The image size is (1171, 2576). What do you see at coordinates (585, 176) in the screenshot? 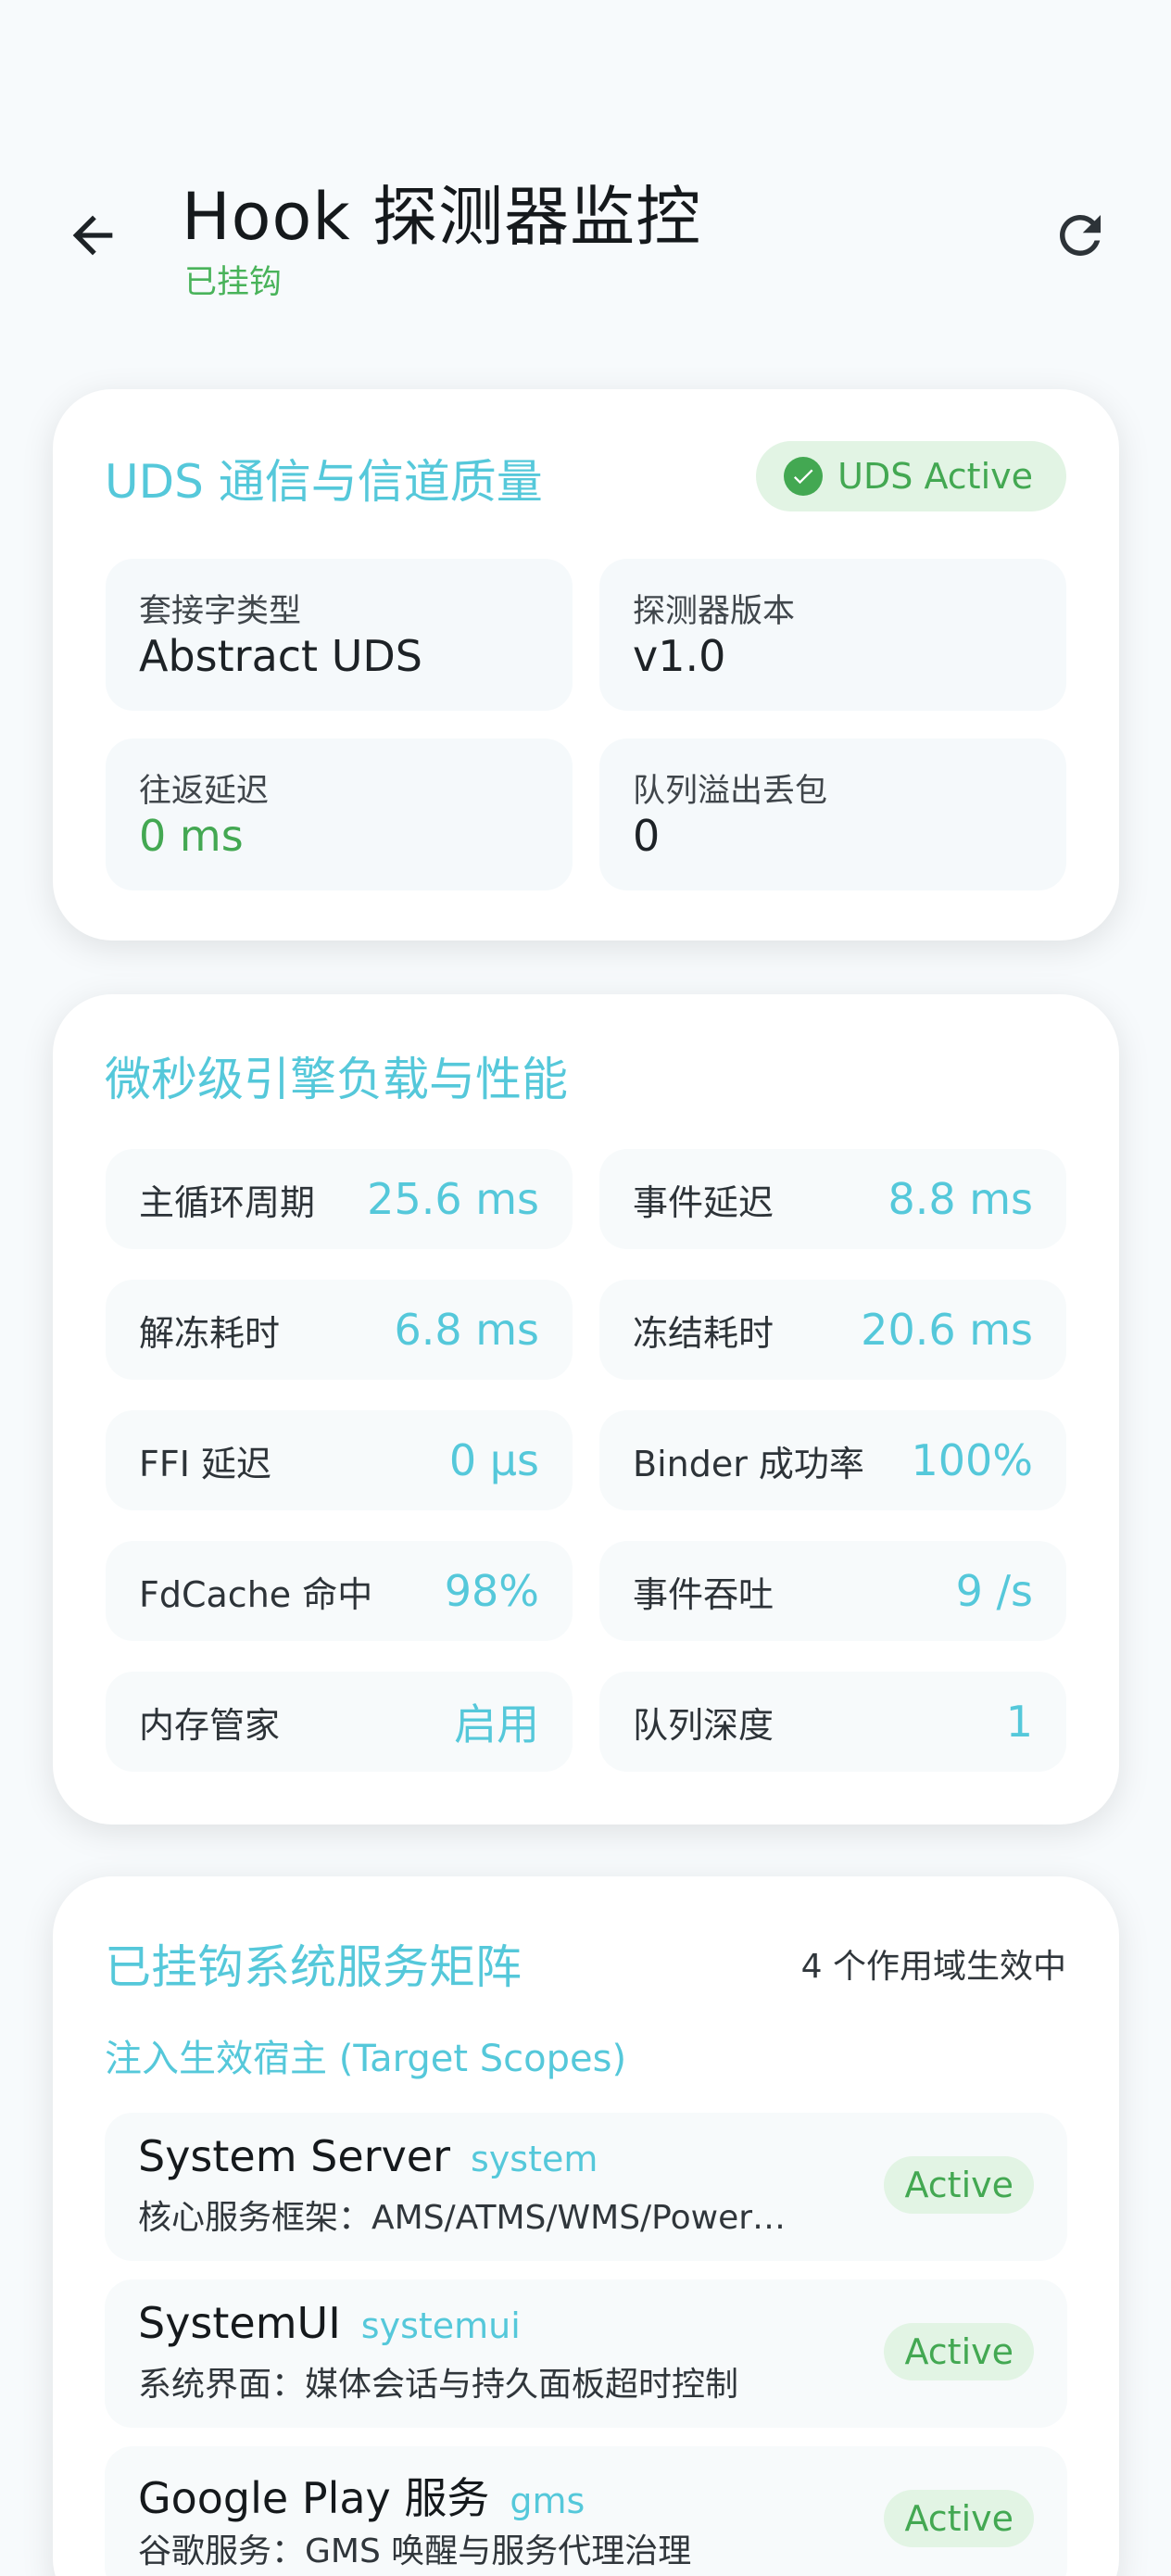
I see `app-bar: Hook 探测器监控 已挂钩` at bounding box center [585, 176].